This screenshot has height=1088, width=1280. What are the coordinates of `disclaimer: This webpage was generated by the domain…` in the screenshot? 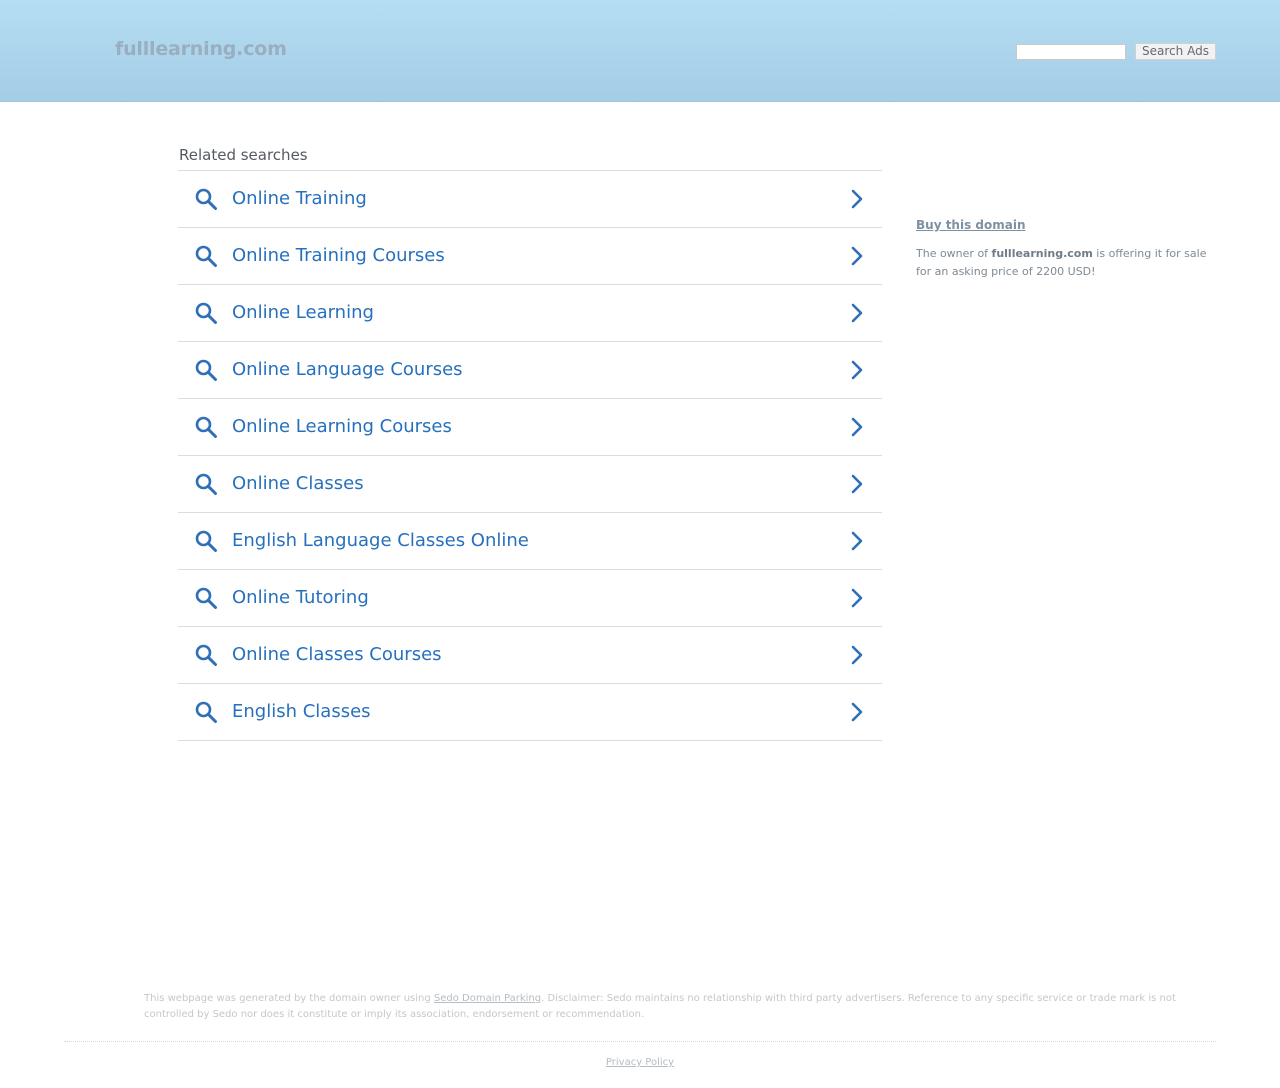 It's located at (669, 1007).